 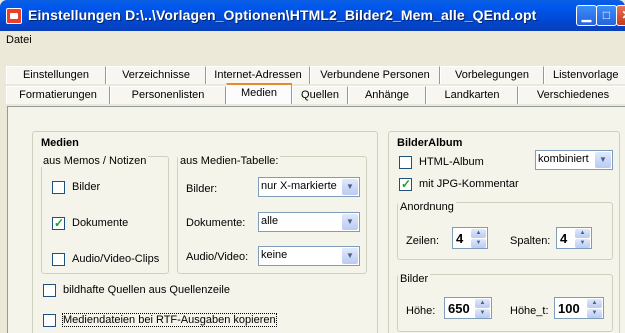 What do you see at coordinates (58, 187) in the screenshot?
I see `bilder-checkbox` at bounding box center [58, 187].